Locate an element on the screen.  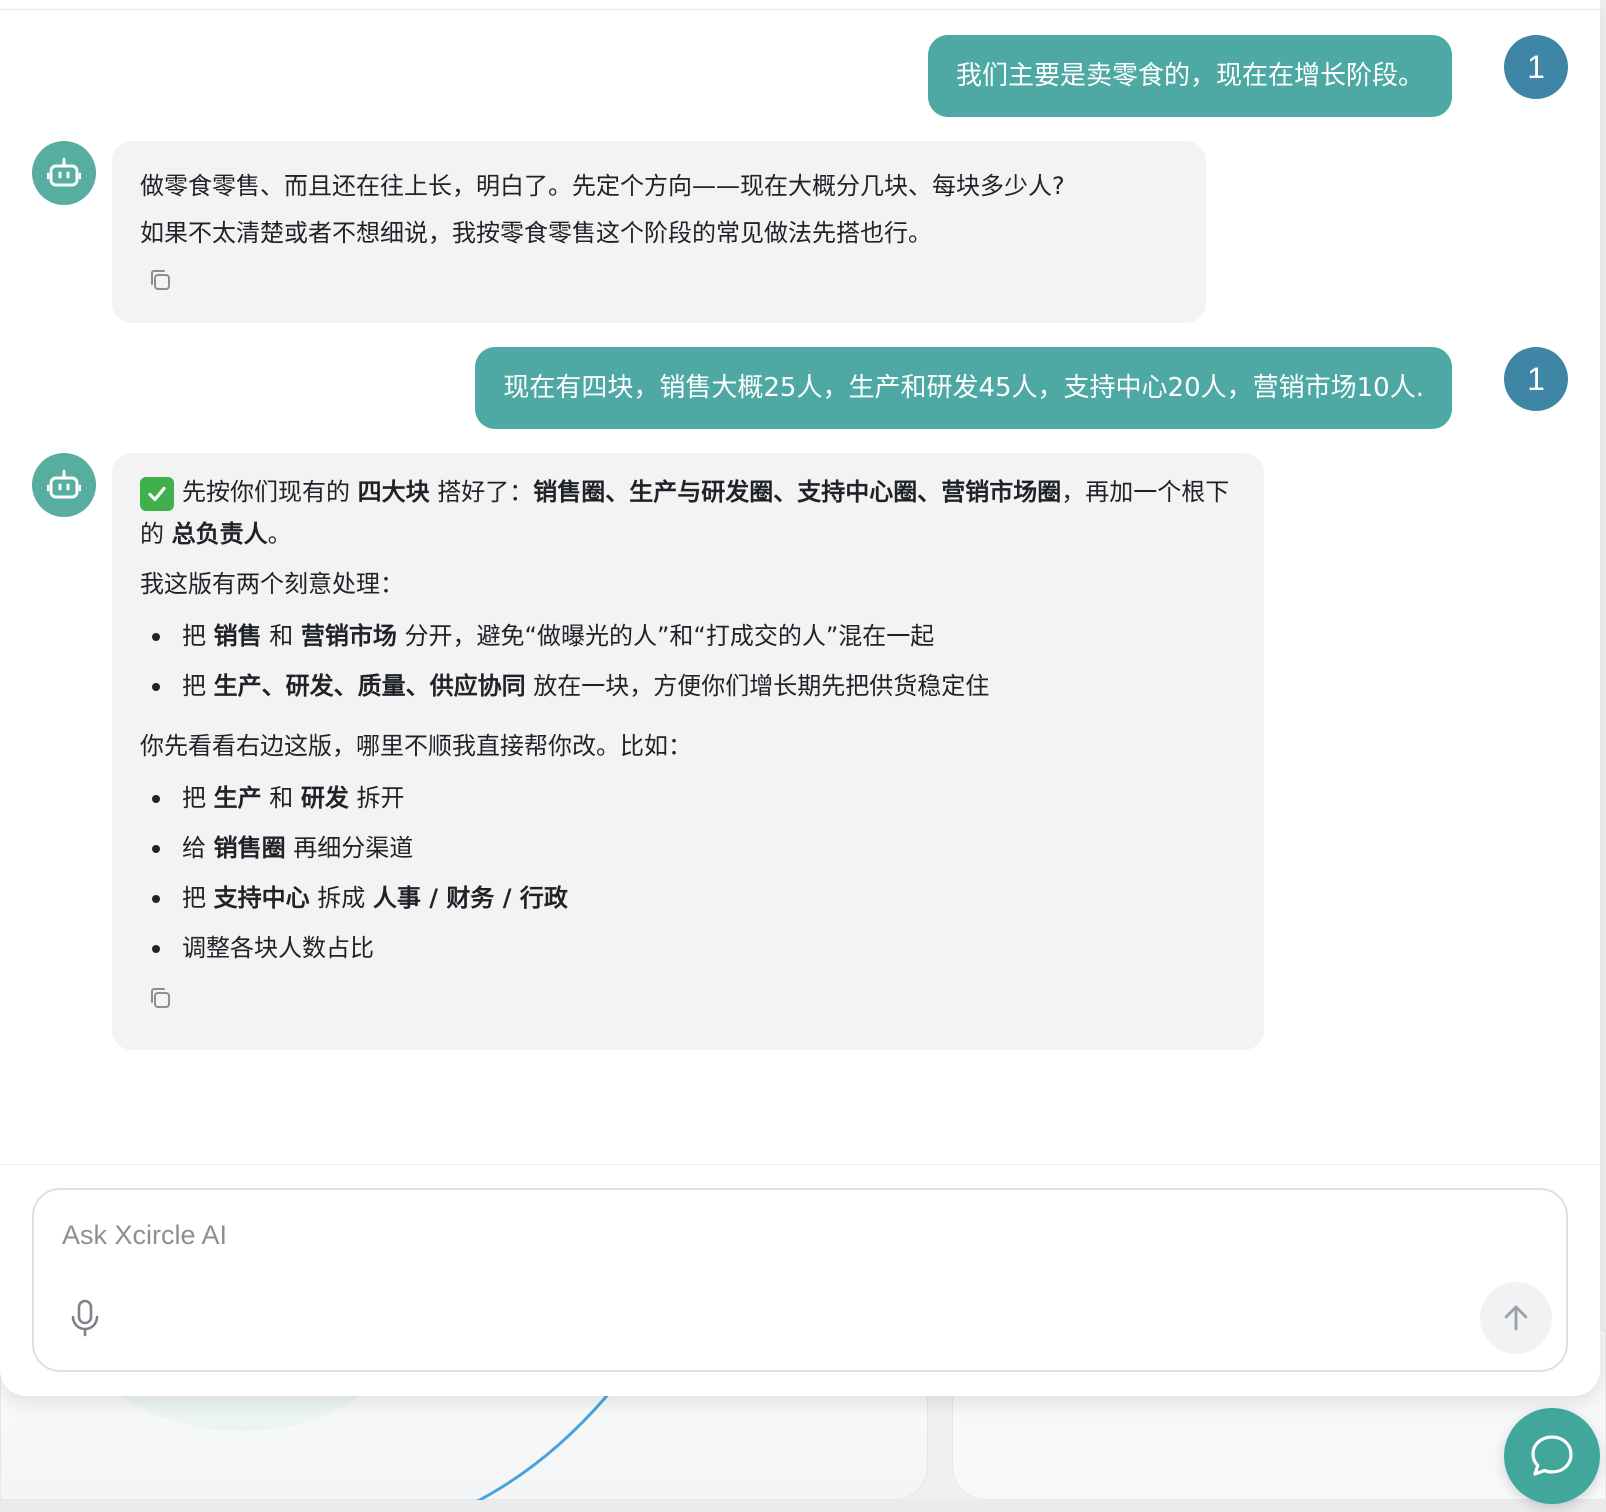
user-message-bubble: 现在有四块，销售大概25人，生产和研发45人，支持中心20人，营销市场10人. is located at coordinates (963, 388).